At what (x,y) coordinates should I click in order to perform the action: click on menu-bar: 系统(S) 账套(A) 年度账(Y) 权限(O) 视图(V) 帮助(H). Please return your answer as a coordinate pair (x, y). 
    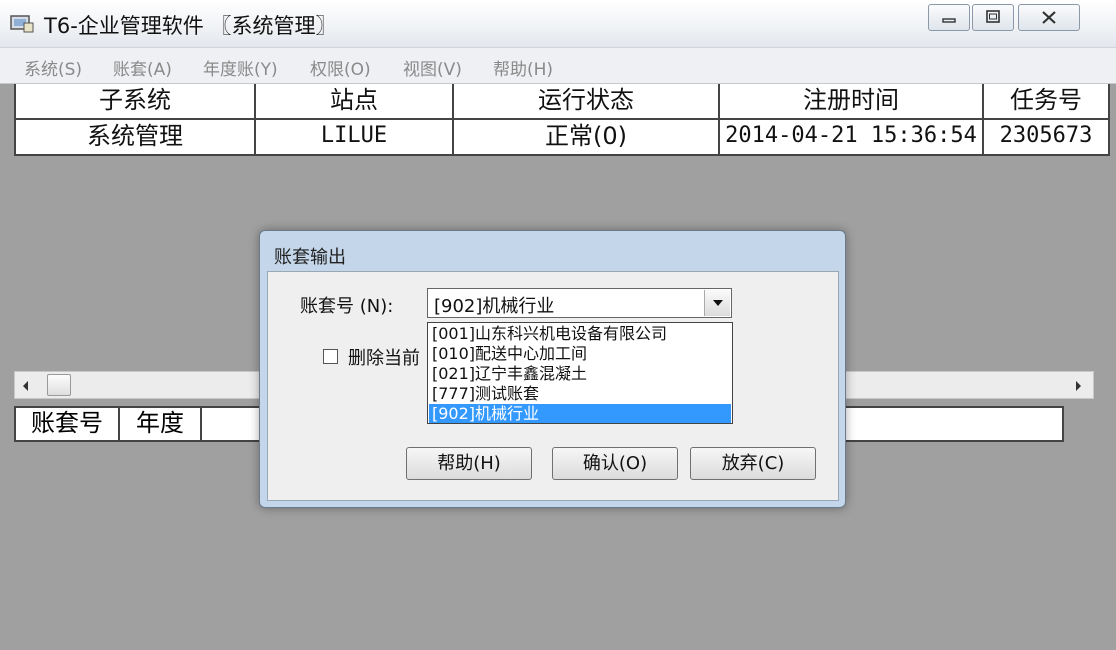
    Looking at the image, I should click on (558, 66).